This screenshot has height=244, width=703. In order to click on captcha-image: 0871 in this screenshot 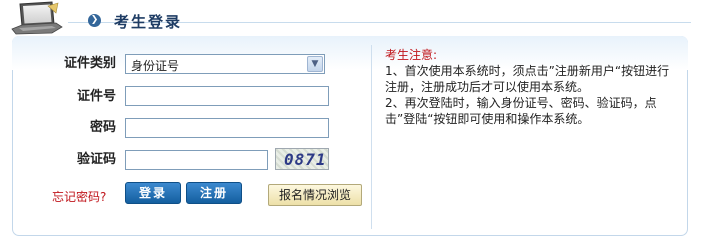, I will do `click(302, 159)`.